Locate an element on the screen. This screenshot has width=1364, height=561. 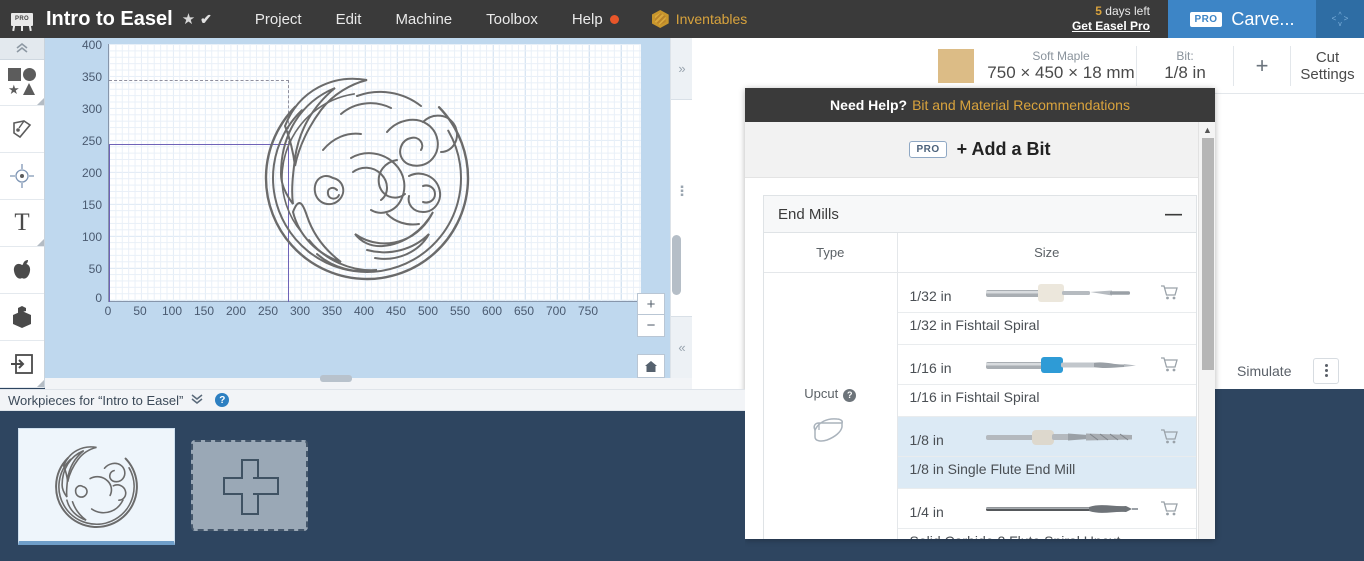
menu-item-toolbox: Toolbox is located at coordinates (512, 19).